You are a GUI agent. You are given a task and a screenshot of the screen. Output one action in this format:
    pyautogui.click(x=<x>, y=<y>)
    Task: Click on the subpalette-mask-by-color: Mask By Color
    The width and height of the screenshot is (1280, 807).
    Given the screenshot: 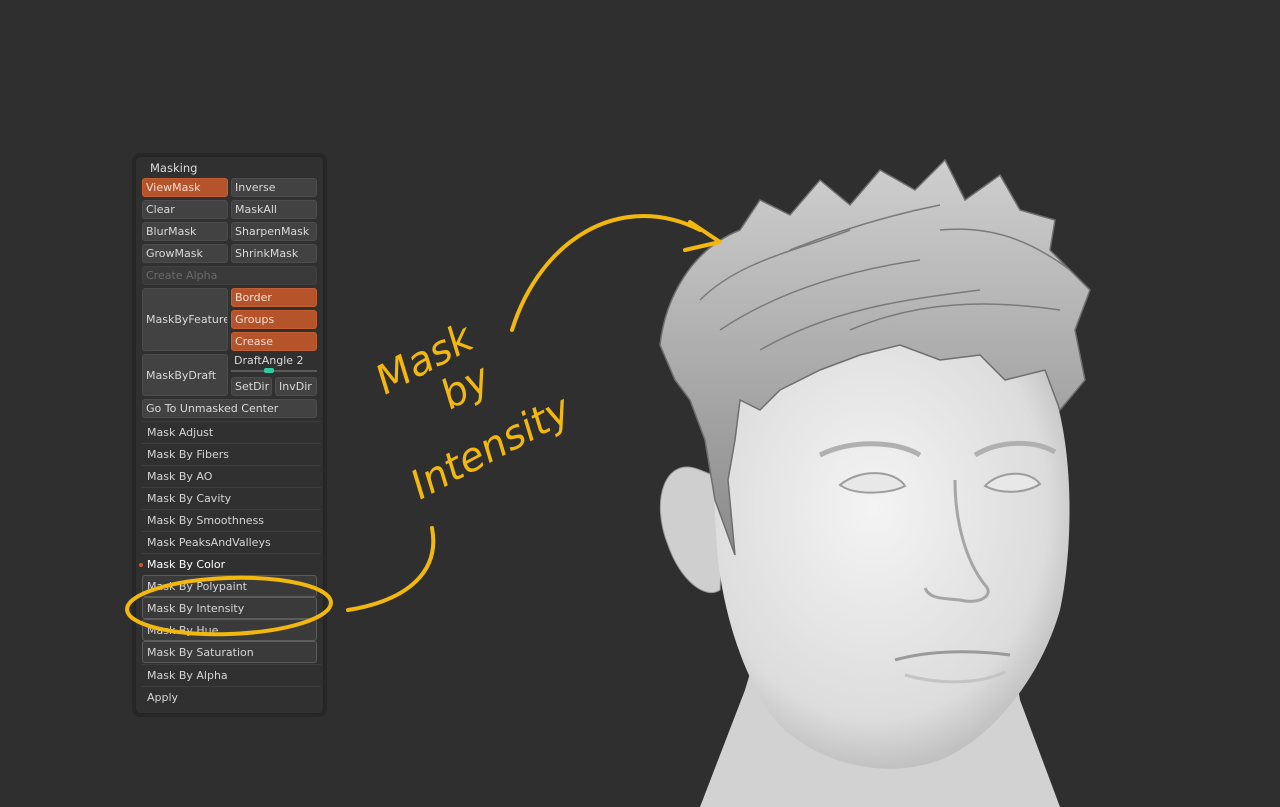 What is the action you would take?
    pyautogui.click(x=230, y=564)
    